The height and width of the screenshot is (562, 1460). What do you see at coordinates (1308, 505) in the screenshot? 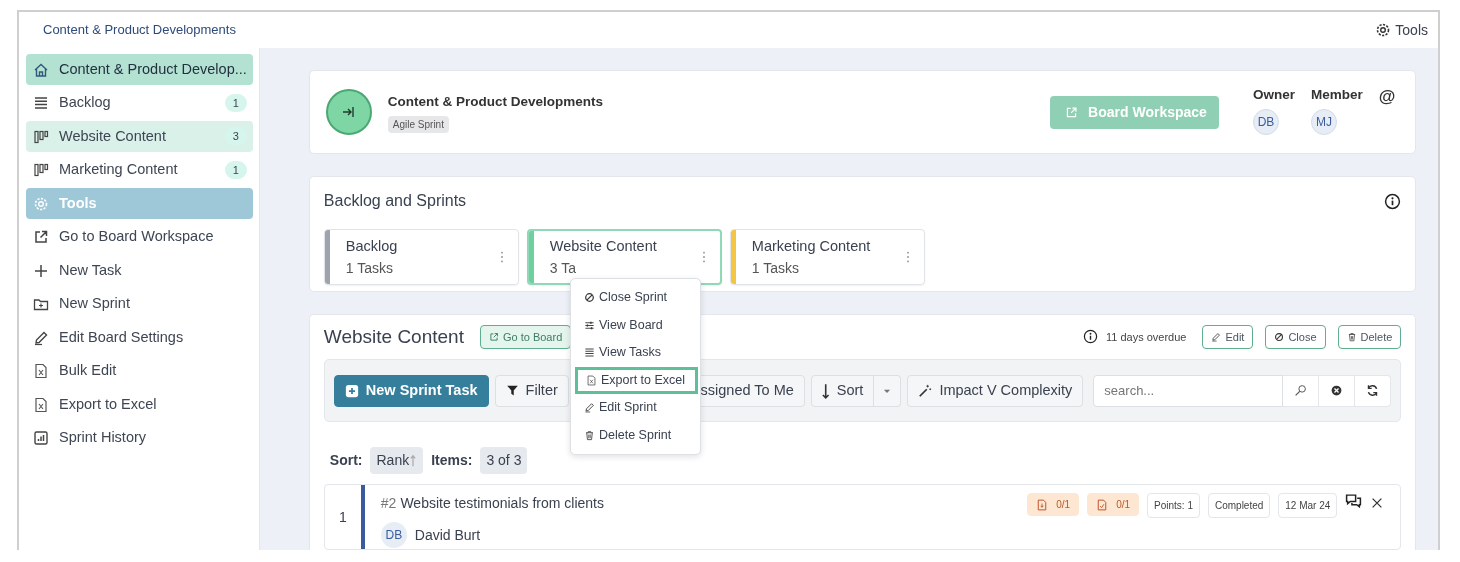
I see `date-chip: 12 Mar 24` at bounding box center [1308, 505].